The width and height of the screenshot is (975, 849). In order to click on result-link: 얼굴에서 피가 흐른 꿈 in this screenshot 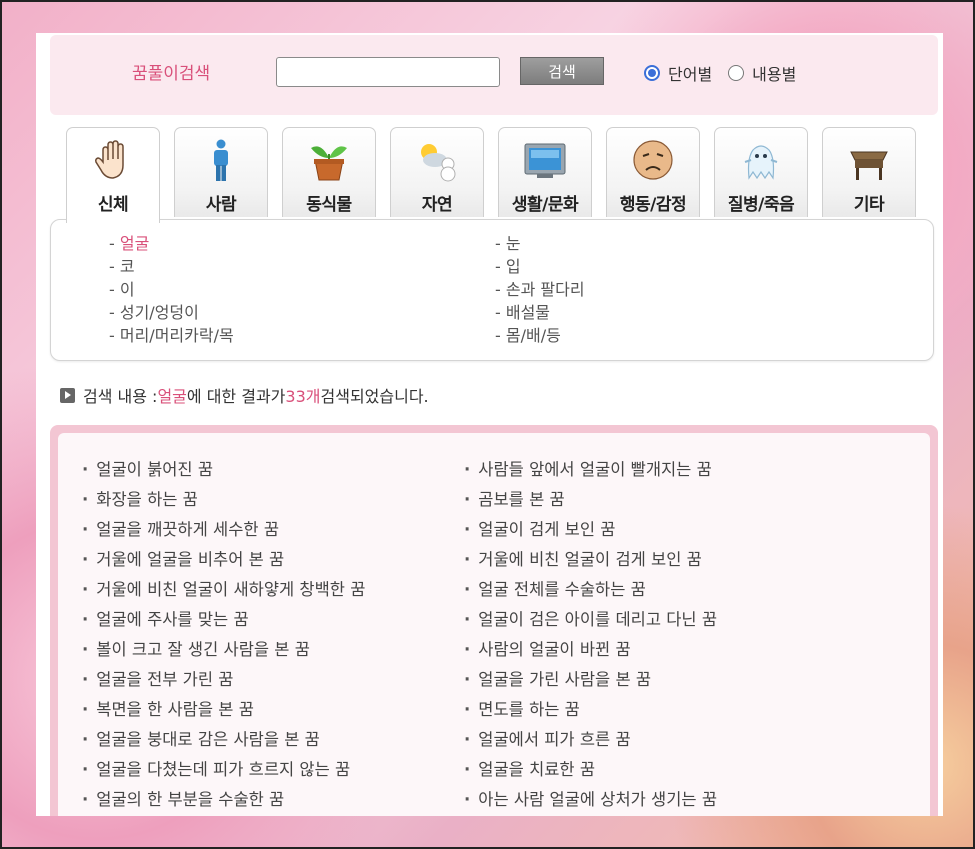, I will do `click(590, 740)`.